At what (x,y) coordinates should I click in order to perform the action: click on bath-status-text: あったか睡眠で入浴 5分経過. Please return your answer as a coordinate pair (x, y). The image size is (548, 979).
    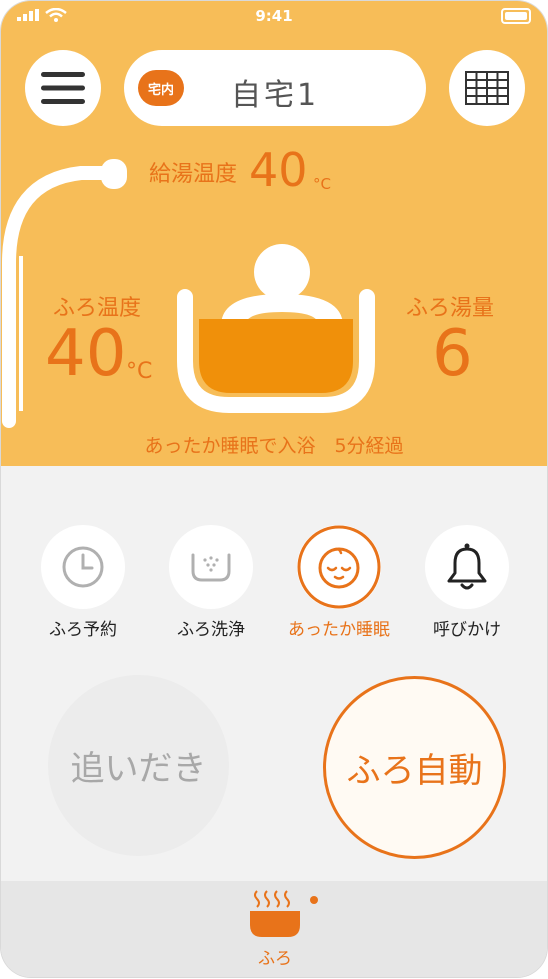
    Looking at the image, I should click on (274, 446).